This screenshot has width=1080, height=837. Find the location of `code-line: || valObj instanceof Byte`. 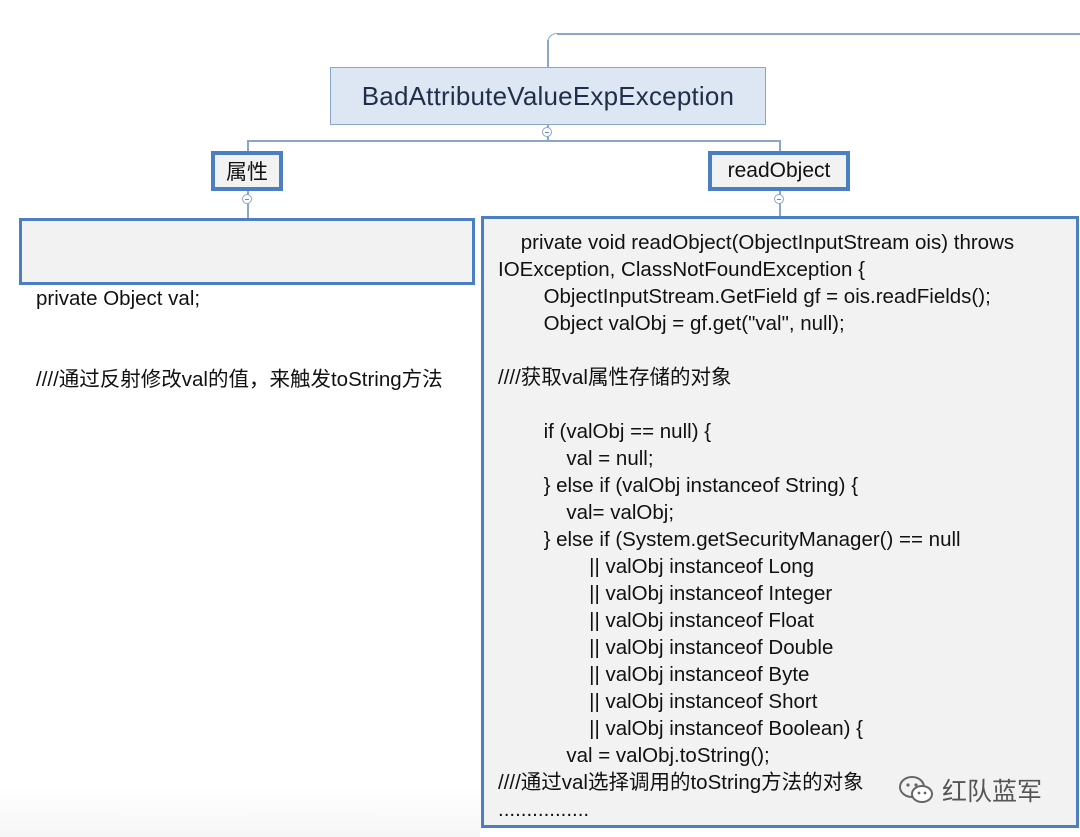

code-line: || valObj instanceof Byte is located at coordinates (654, 674).